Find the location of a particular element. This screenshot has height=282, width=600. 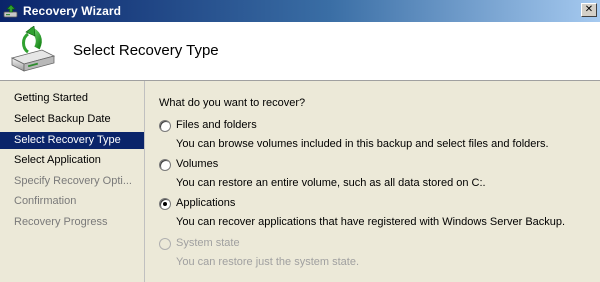

system-state-description: You can restore just the system state. is located at coordinates (268, 262).